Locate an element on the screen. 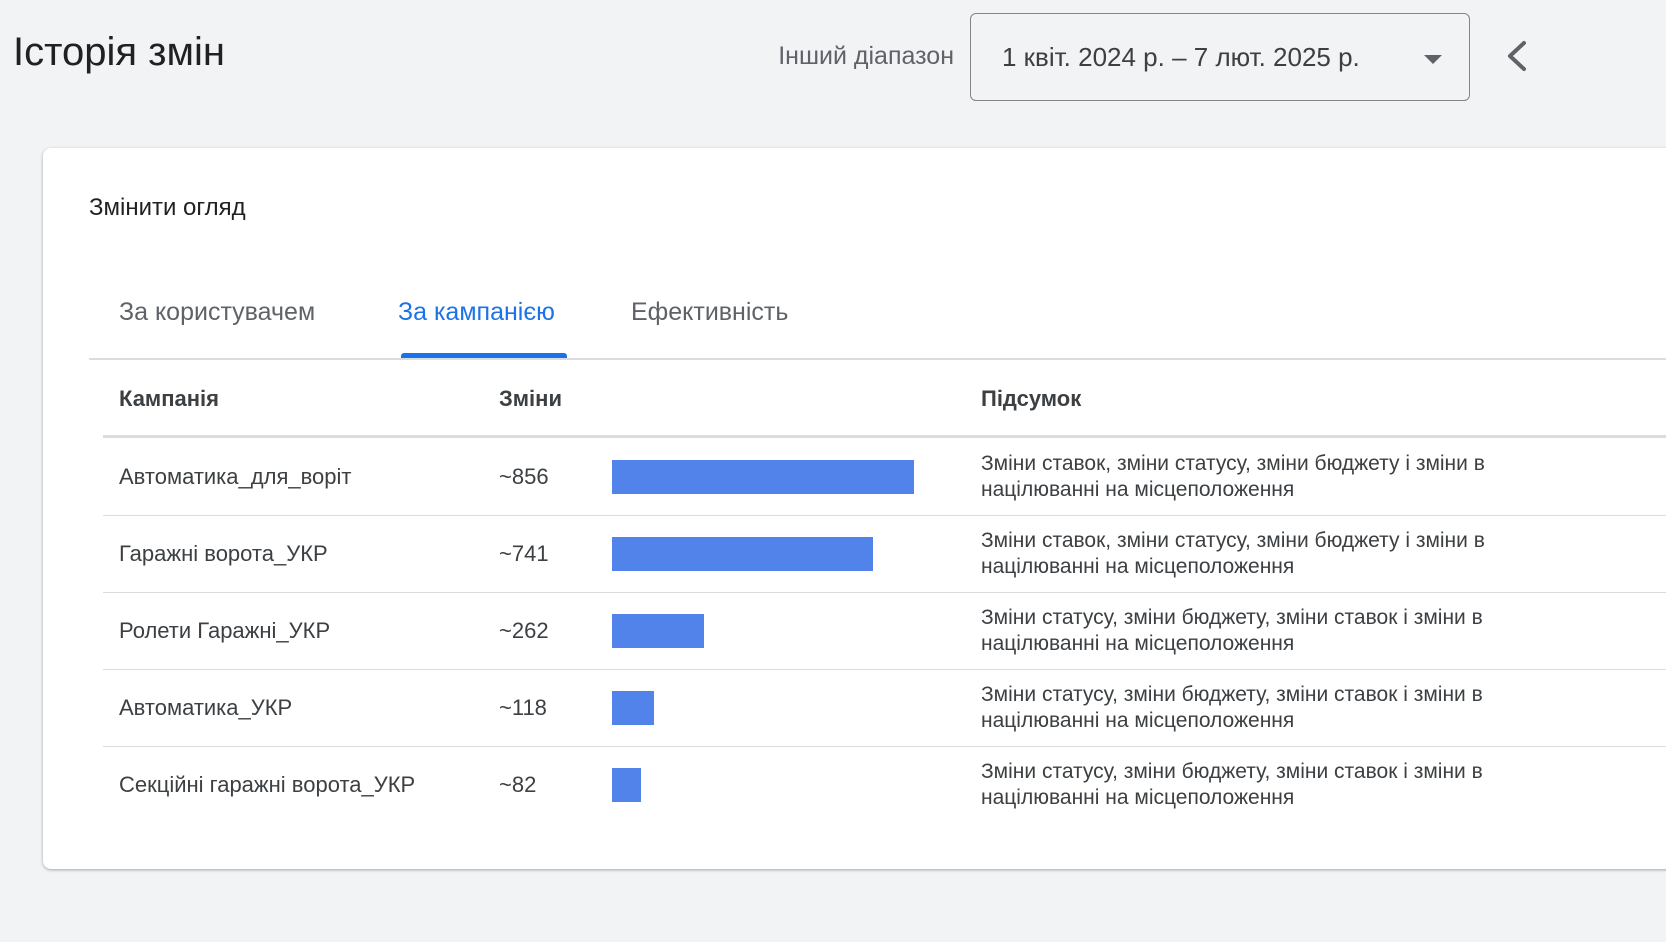  tab-by-user: За користувачем is located at coordinates (217, 312).